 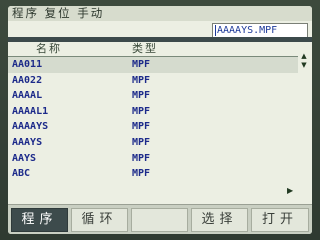 I want to click on file-name-value: AAAAYS.MPF, so click(x=247, y=30).